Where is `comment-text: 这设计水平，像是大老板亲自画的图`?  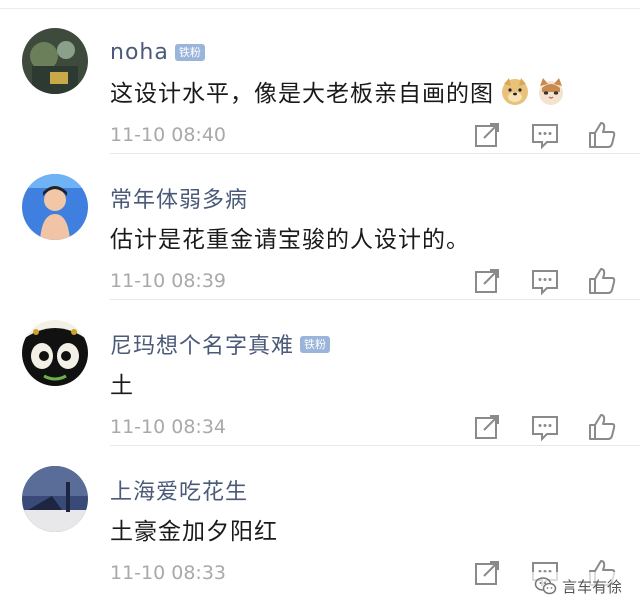
comment-text: 这设计水平，像是大老板亲自画的图 is located at coordinates (302, 94).